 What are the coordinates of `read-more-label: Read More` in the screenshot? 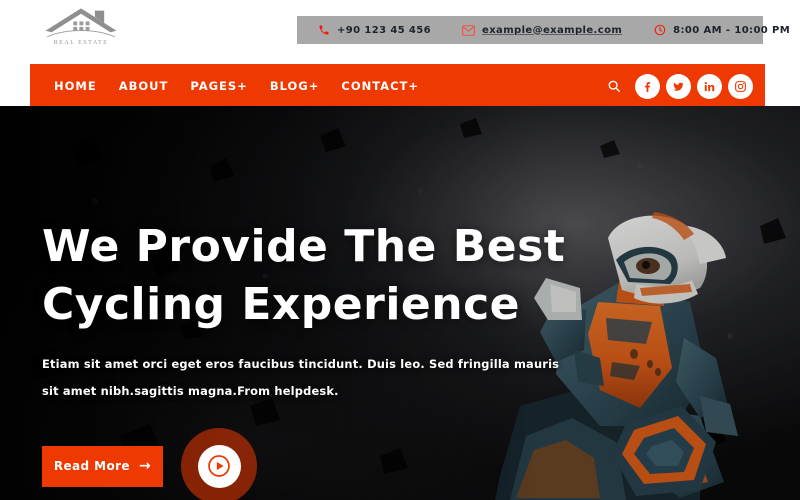 It's located at (91, 466).